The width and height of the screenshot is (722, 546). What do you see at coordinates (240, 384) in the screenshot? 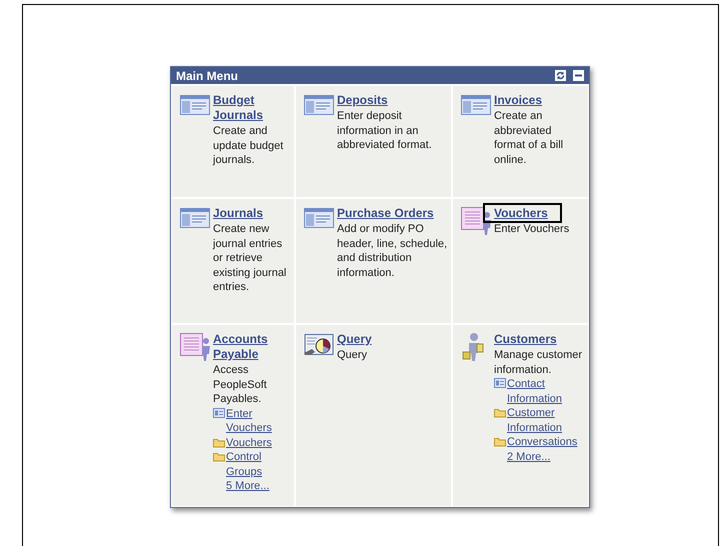
I see `menu-description: Access PeopleSoft Payables.` at bounding box center [240, 384].